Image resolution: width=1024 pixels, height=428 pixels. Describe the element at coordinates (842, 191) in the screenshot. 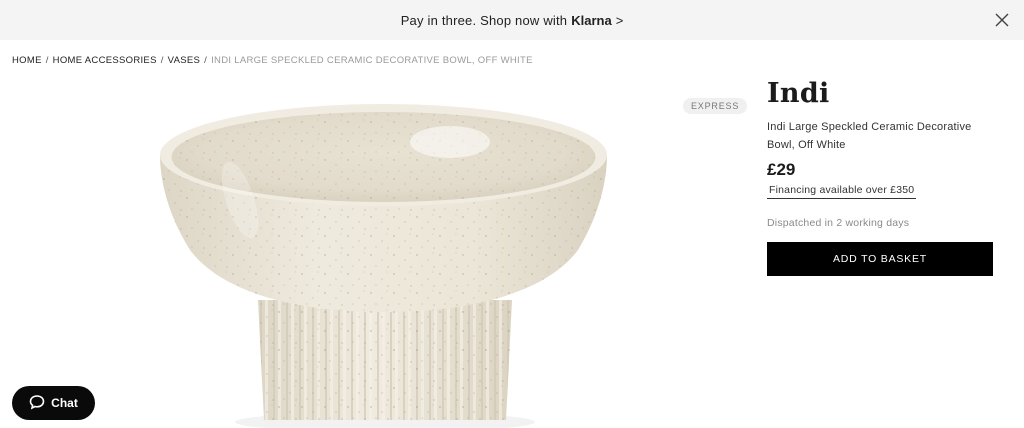

I see `financing-link: Financing available over £350` at that location.